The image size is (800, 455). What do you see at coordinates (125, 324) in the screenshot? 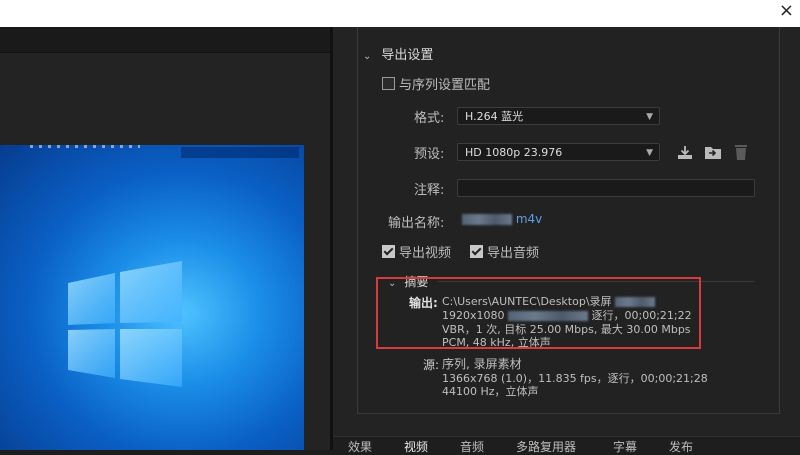
I see `windows-logo-icon` at bounding box center [125, 324].